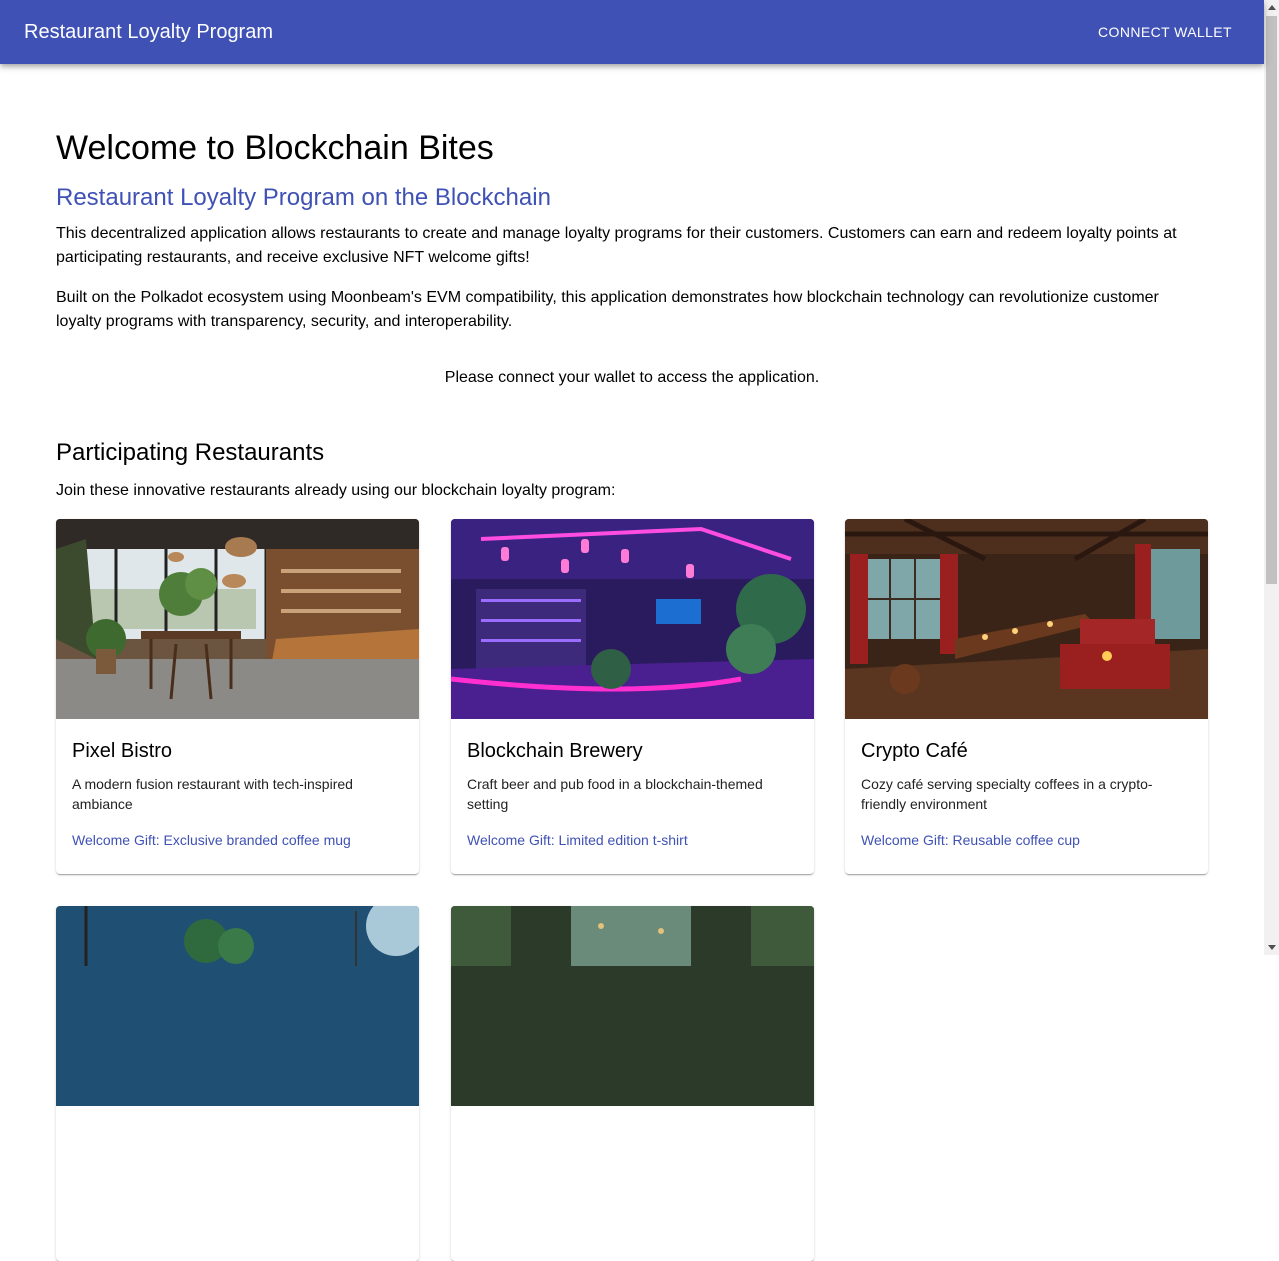  Describe the element at coordinates (1271, 300) in the screenshot. I see `scrollbar-thumb` at that location.